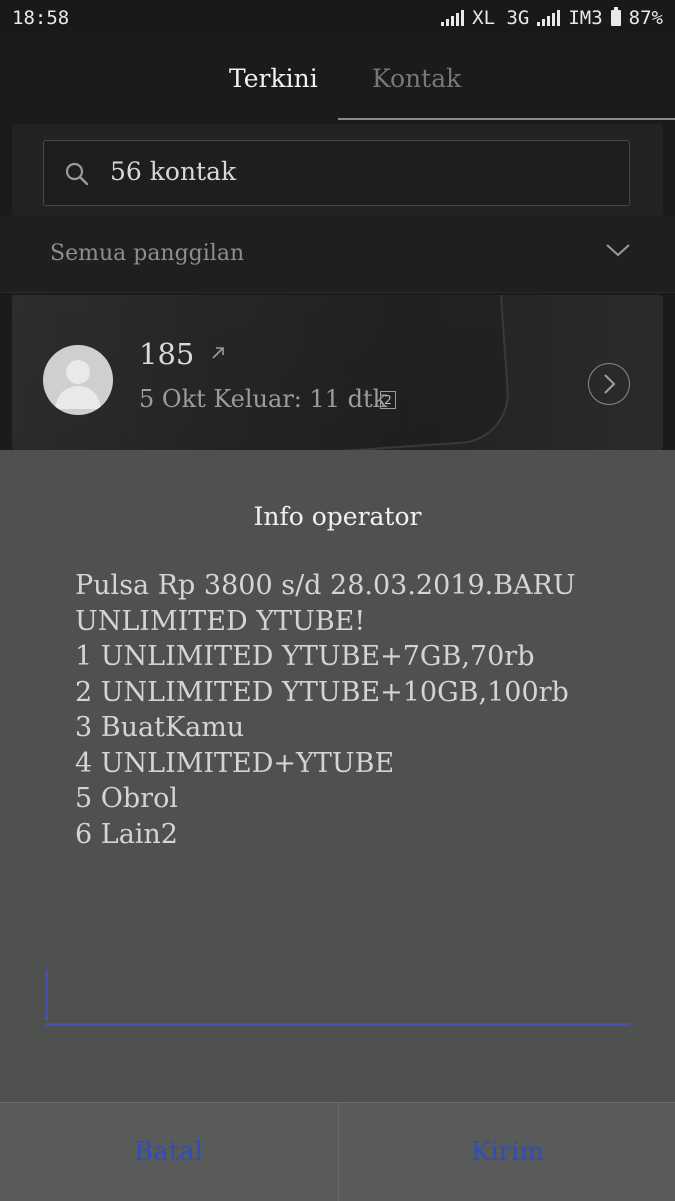 Image resolution: width=675 pixels, height=1201 pixels. I want to click on dialog-title: Info operator, so click(337, 516).